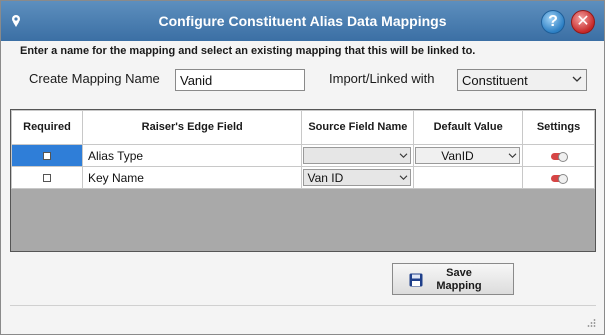 Image resolution: width=605 pixels, height=335 pixels. I want to click on source-field-select, so click(357, 155).